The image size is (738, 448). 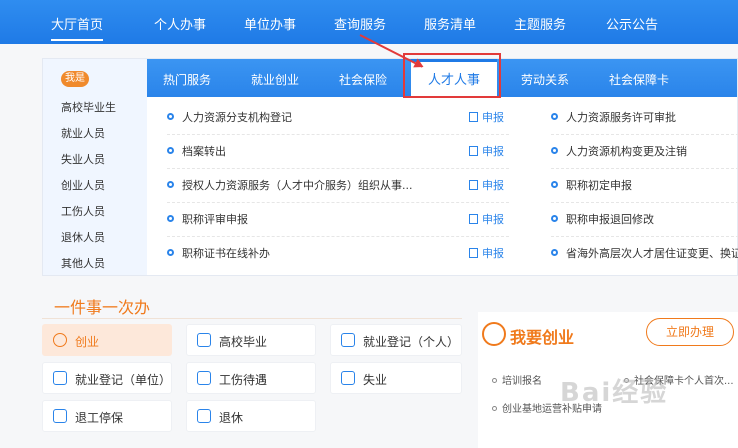 I want to click on card-stop-insurance: 退工停保, so click(x=107, y=416).